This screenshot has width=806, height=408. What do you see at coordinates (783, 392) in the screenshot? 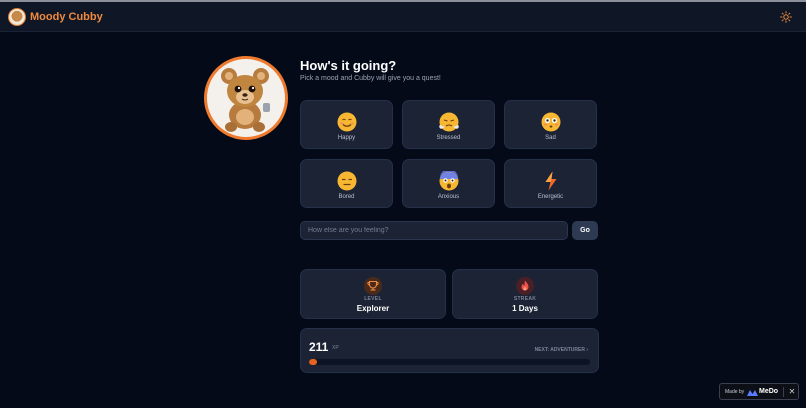
I see `badge-divider` at bounding box center [783, 392].